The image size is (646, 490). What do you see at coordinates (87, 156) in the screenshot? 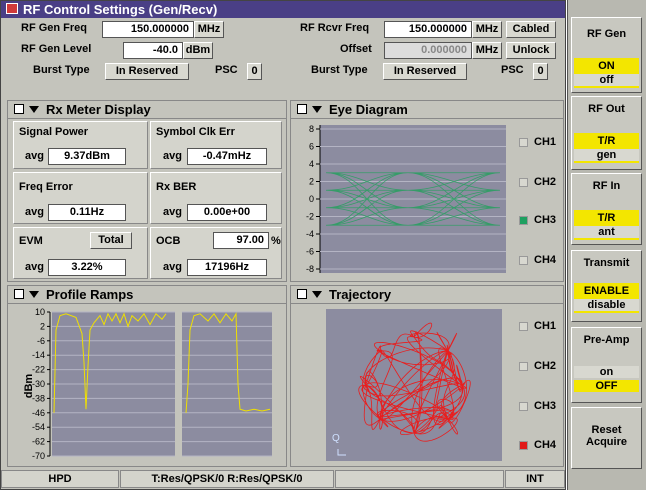
I see `signal-power-value: 9.37dBm` at bounding box center [87, 156].